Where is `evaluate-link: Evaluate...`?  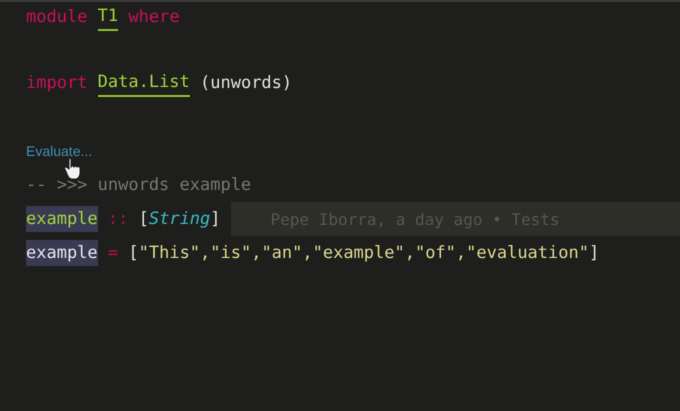 evaluate-link: Evaluate... is located at coordinates (59, 151).